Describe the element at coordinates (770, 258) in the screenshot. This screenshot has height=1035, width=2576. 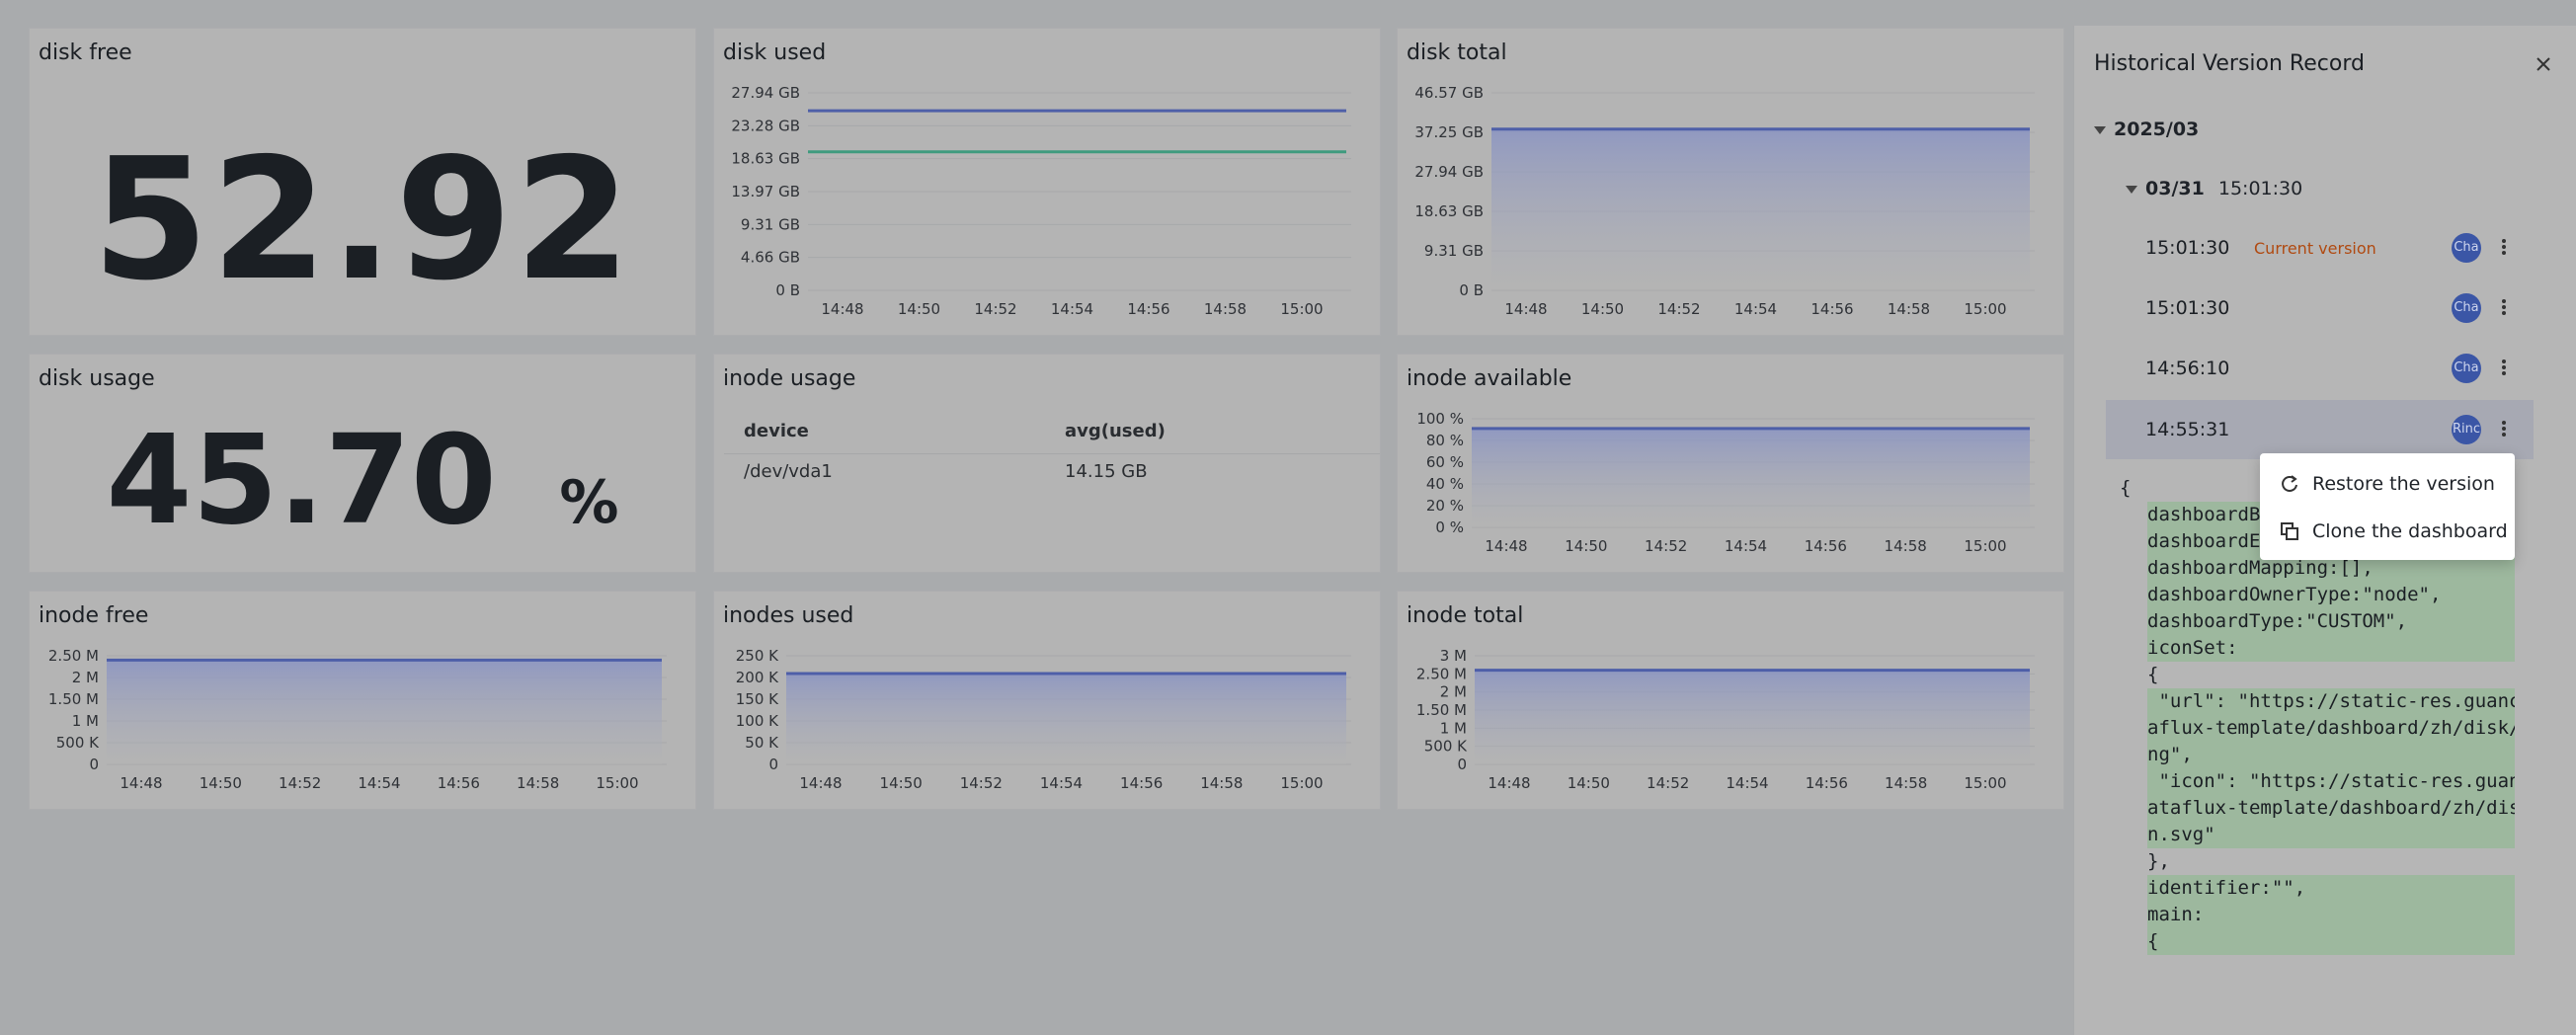
I see `y-tick-label: 4.66 GB` at that location.